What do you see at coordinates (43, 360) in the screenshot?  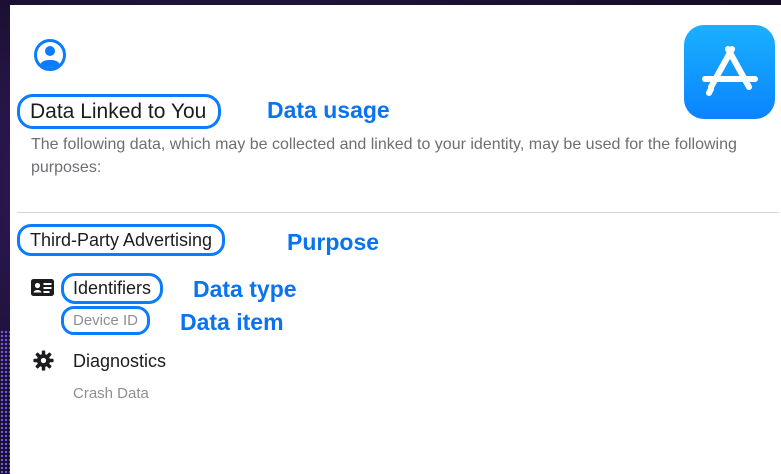 I see `gear-icon` at bounding box center [43, 360].